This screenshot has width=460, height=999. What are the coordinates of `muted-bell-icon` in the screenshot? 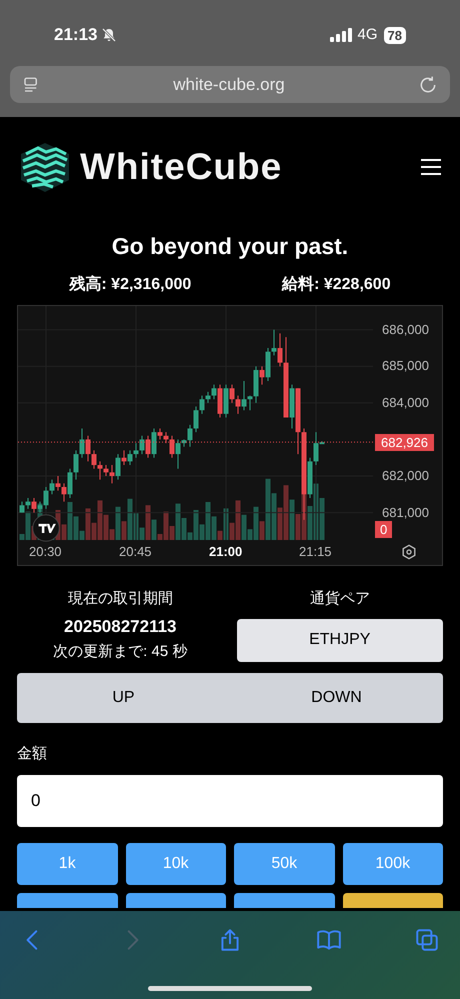 It's located at (109, 35).